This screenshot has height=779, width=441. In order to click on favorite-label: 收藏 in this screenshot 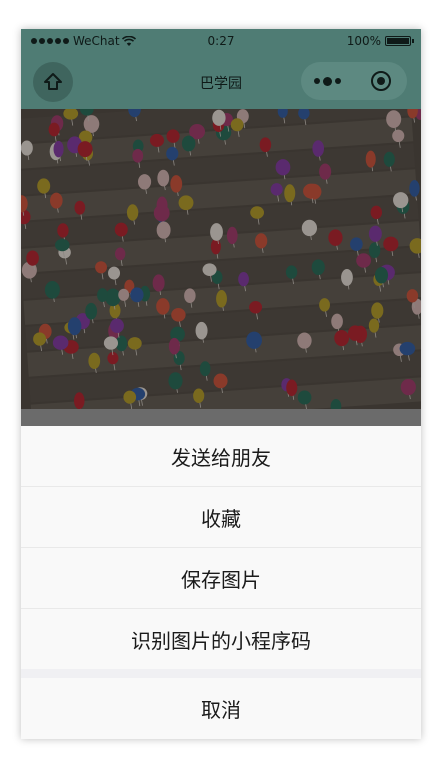, I will do `click(221, 518)`.